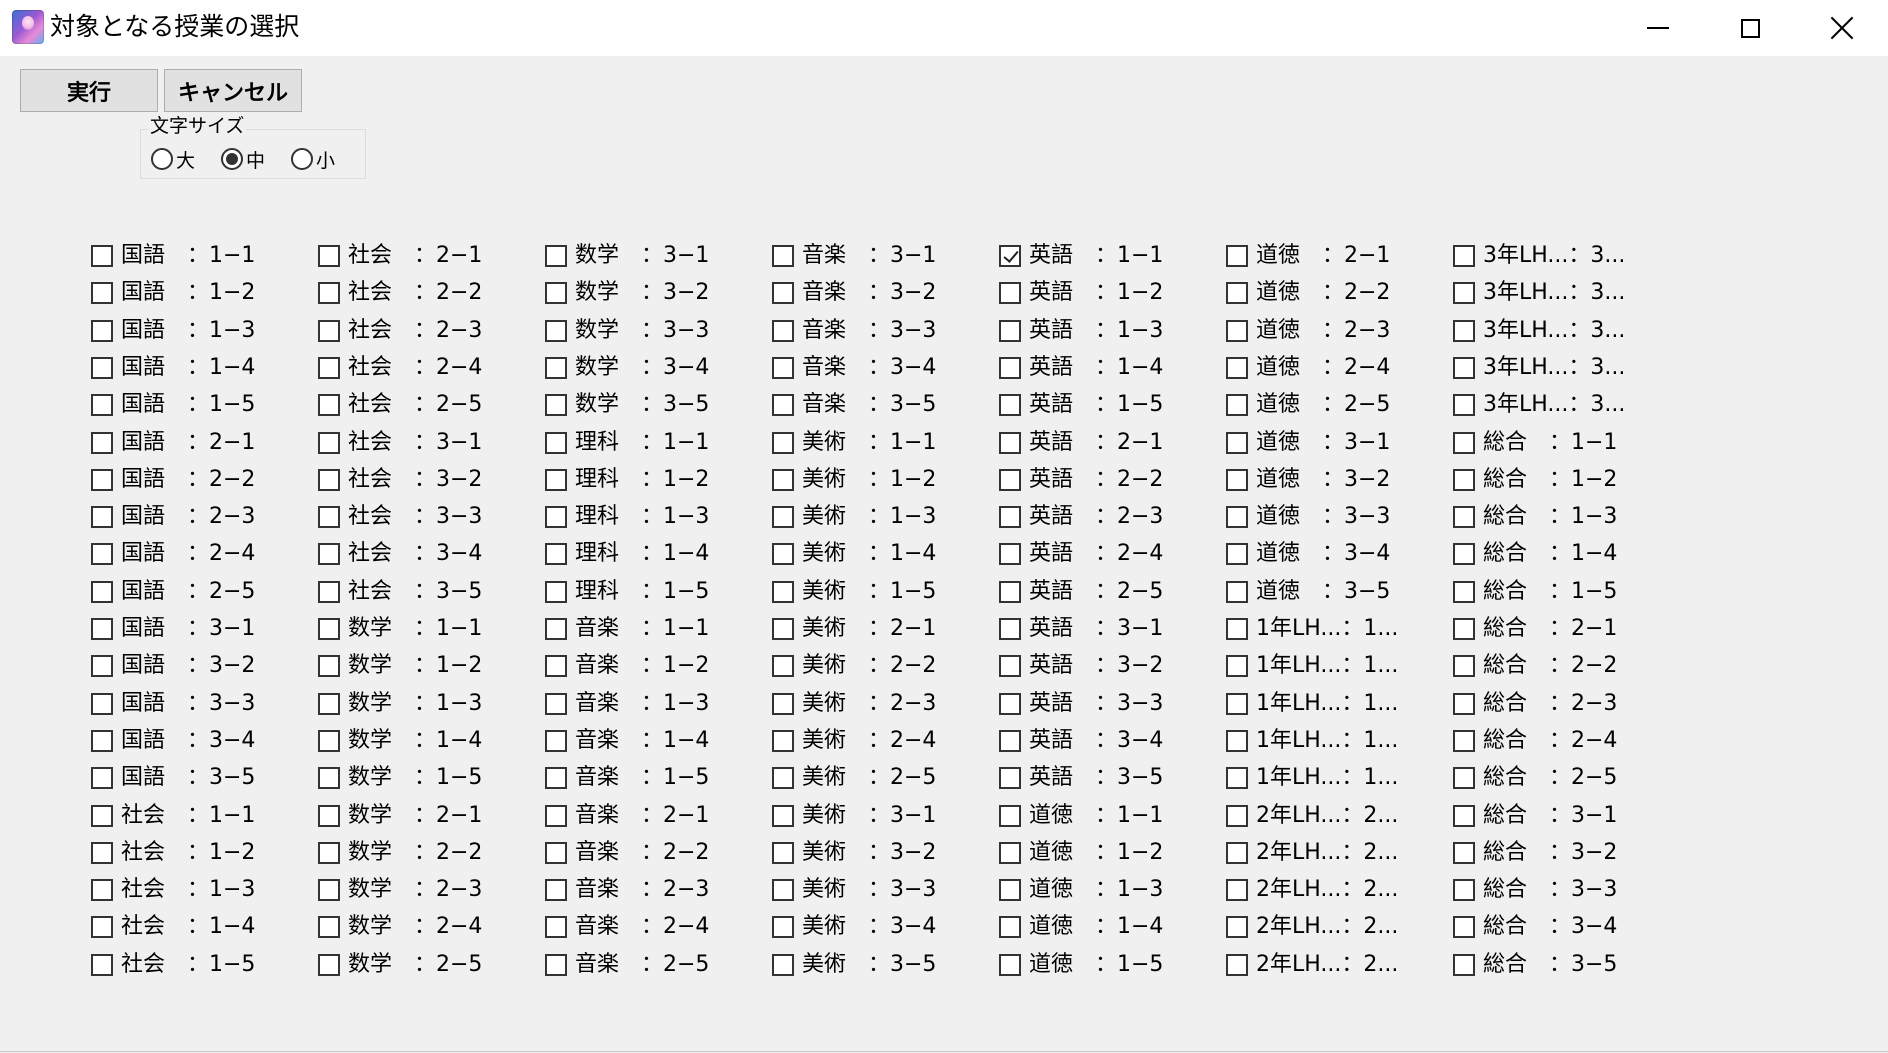  What do you see at coordinates (1081, 443) in the screenshot?
I see `class-checkbox: 英語 ：2−1` at bounding box center [1081, 443].